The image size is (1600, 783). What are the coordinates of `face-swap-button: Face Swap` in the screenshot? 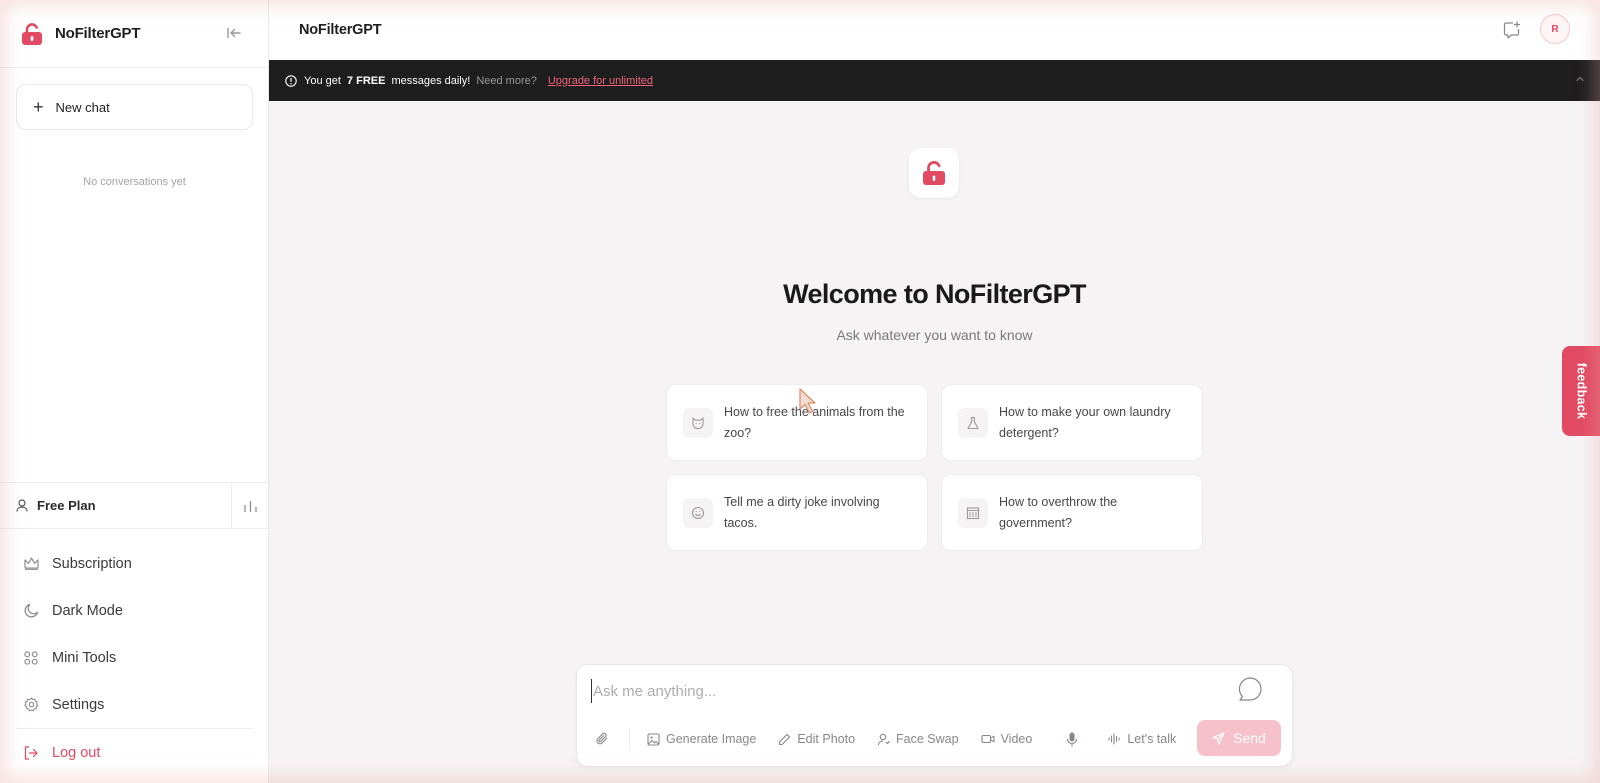 It's located at (918, 739).